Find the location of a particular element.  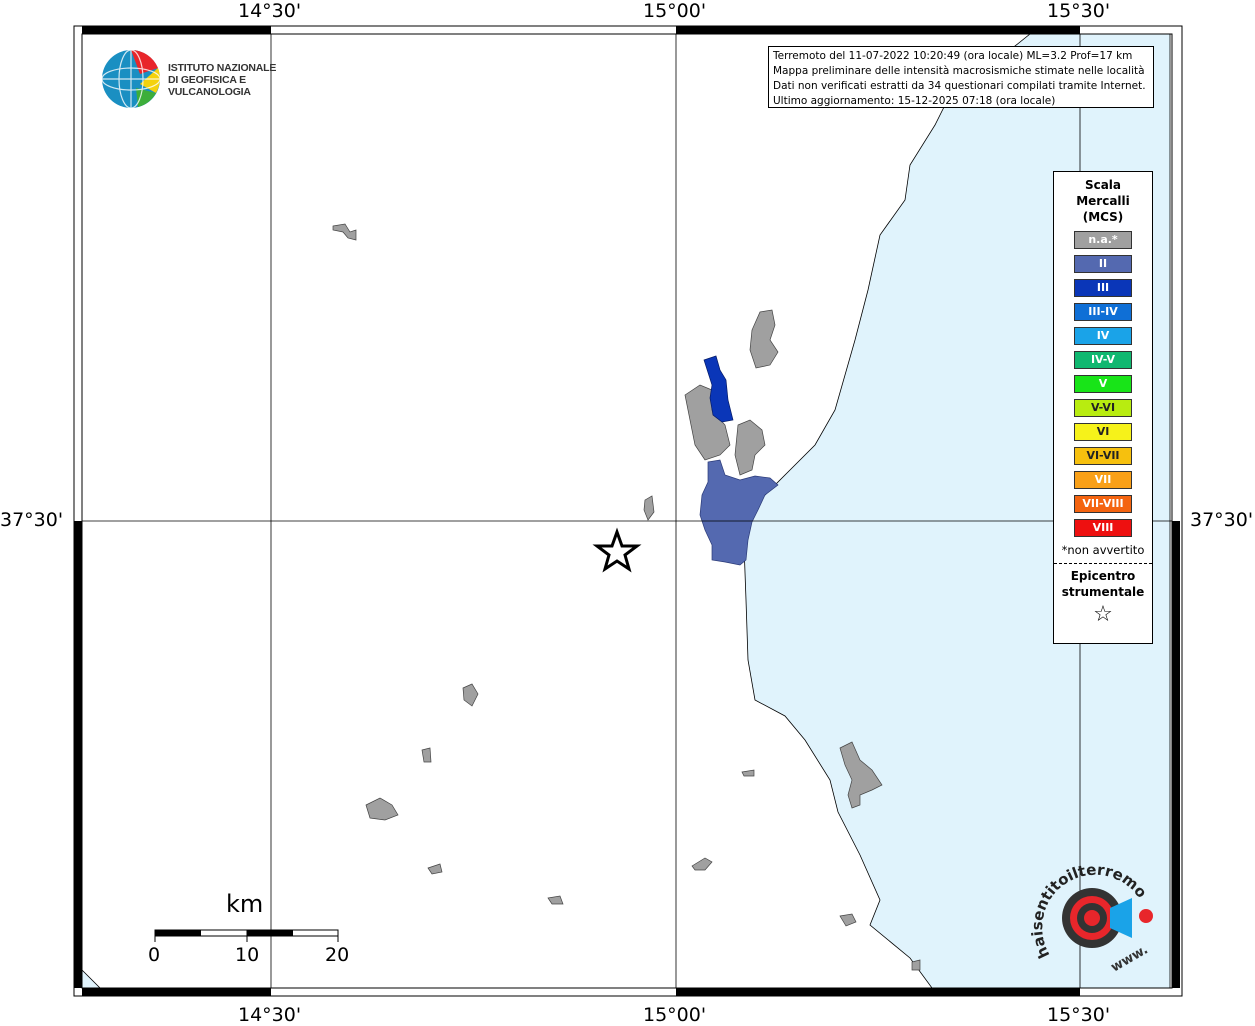

coast-bottom-left is located at coordinates (91, 979).